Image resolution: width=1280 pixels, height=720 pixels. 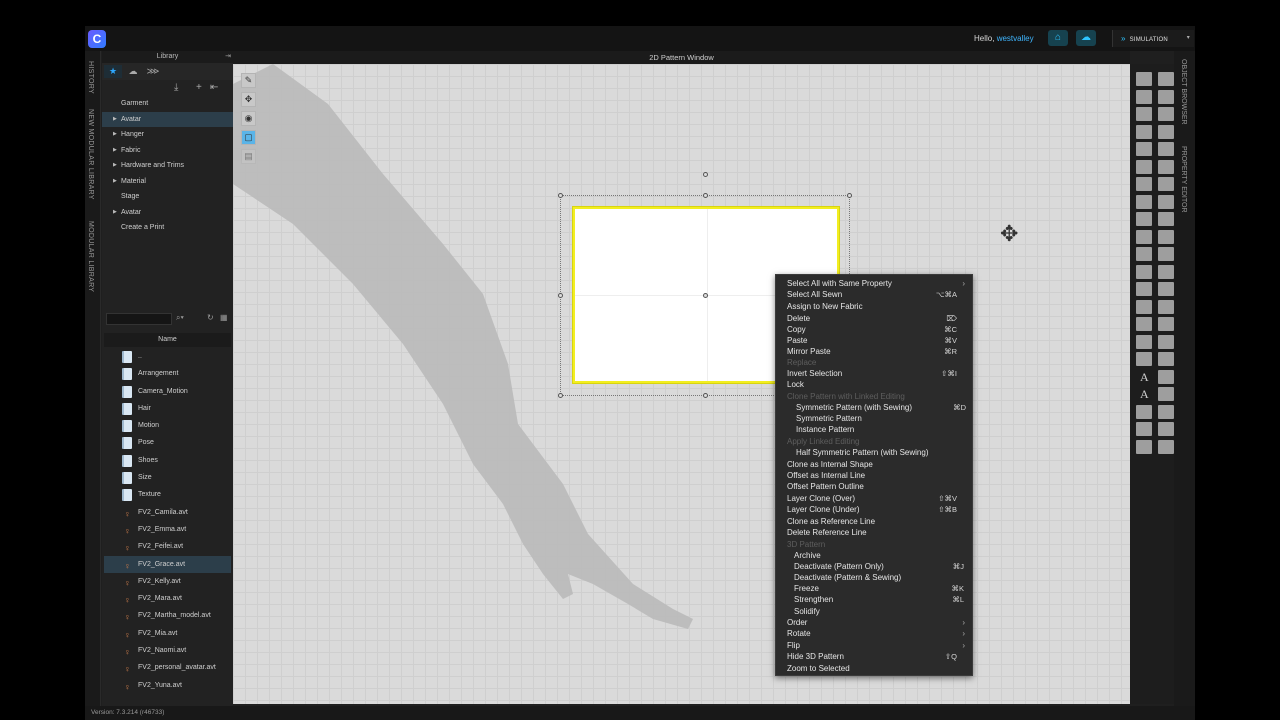 I want to click on avatar-file-item: ♀ FV2_Camila.avt, so click(x=167, y=512).